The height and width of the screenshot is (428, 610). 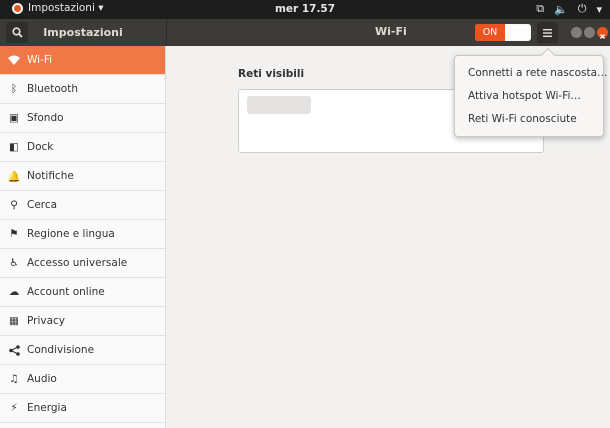 I want to click on bluetooth-icon: ᛒ, so click(x=14, y=89).